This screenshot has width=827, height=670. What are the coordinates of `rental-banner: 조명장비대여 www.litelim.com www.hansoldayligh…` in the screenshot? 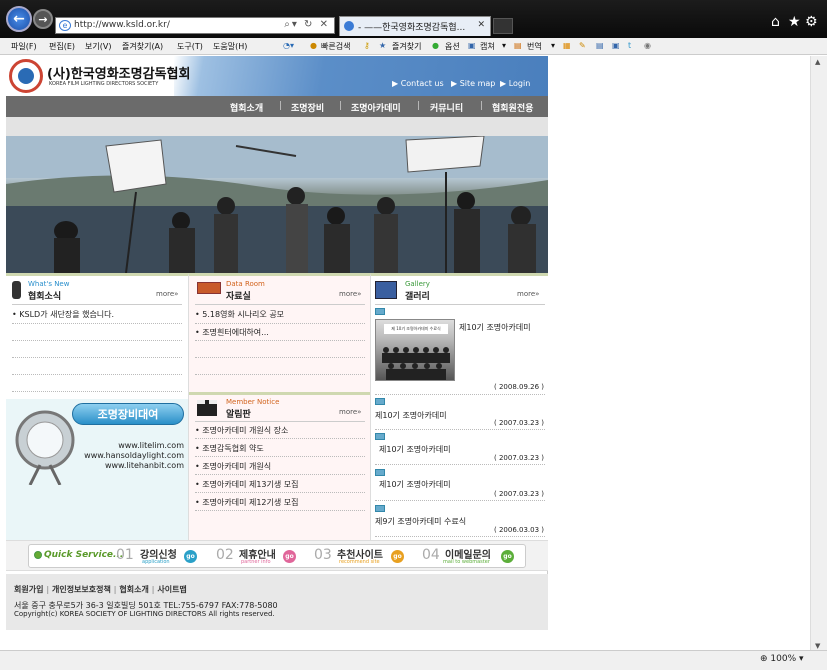 It's located at (97, 471).